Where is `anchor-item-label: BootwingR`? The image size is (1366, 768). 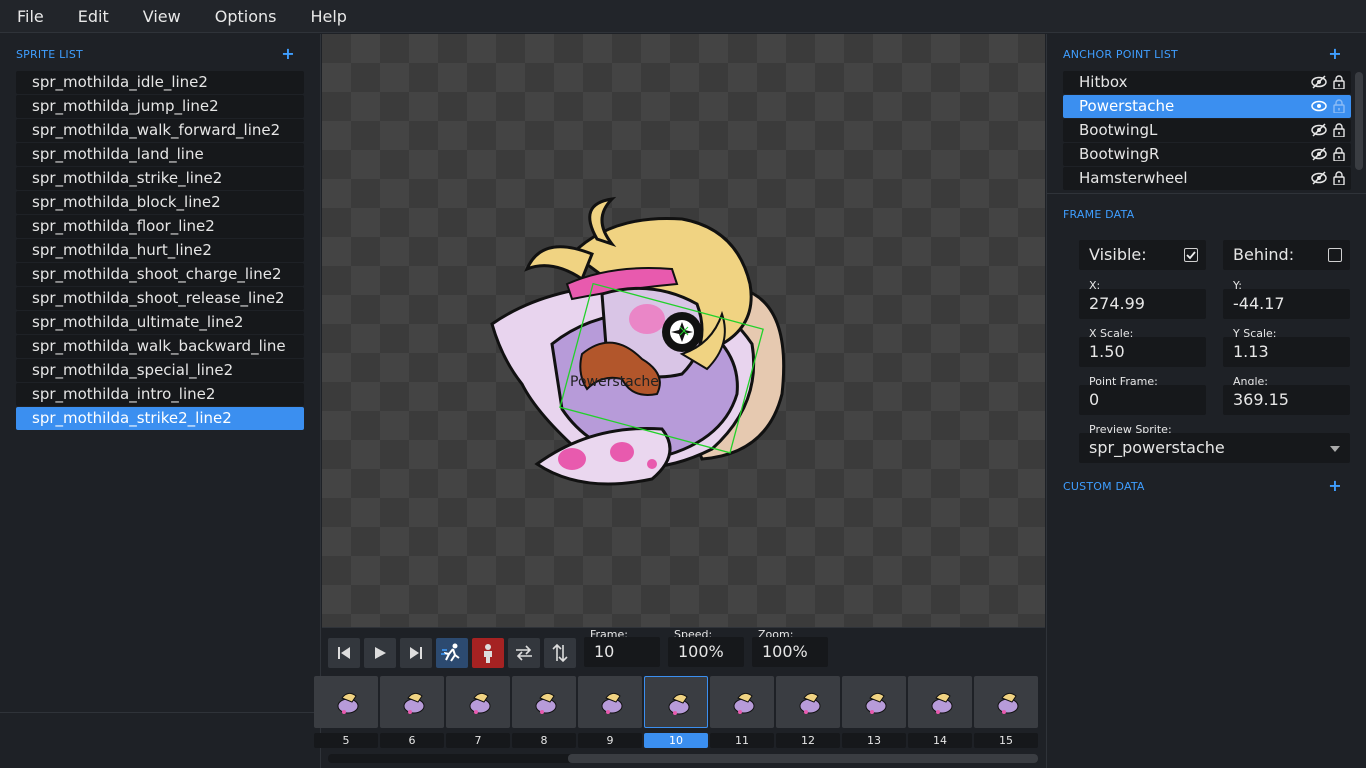 anchor-item-label: BootwingR is located at coordinates (1119, 154).